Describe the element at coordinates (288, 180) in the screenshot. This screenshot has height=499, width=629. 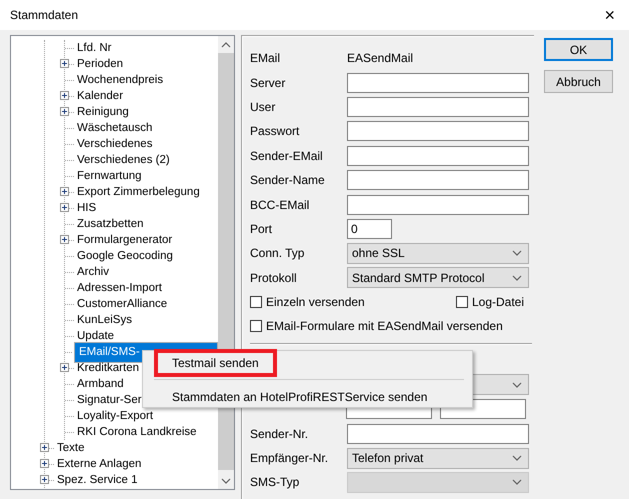
I see `field-label: Sender-Name` at that location.